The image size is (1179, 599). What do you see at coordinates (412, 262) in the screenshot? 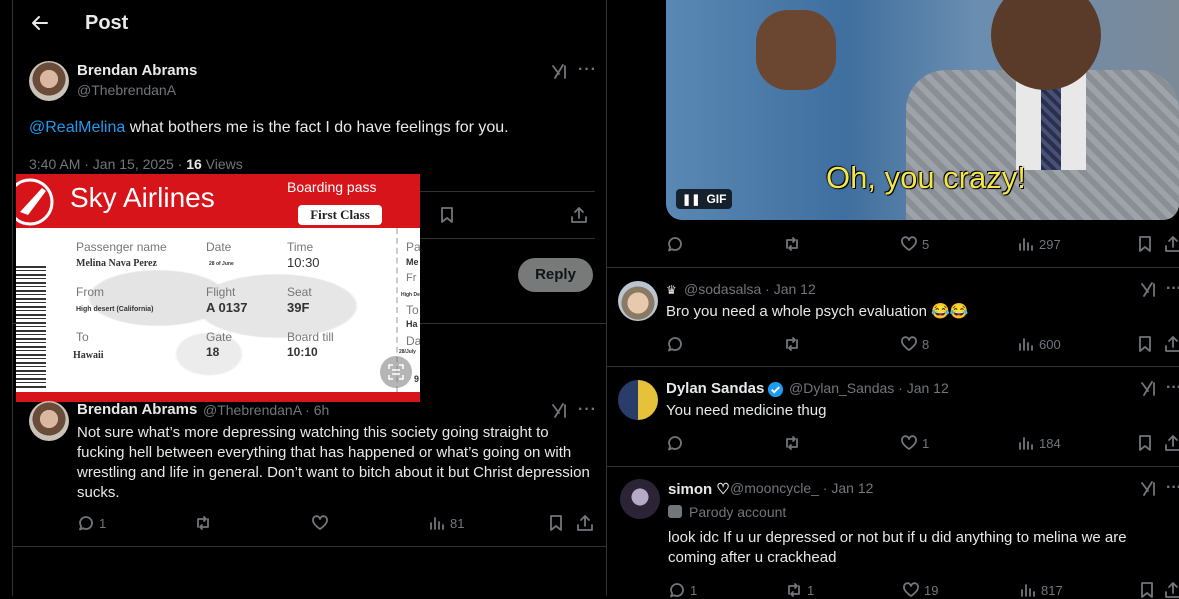
I see `stub-me: Me` at bounding box center [412, 262].